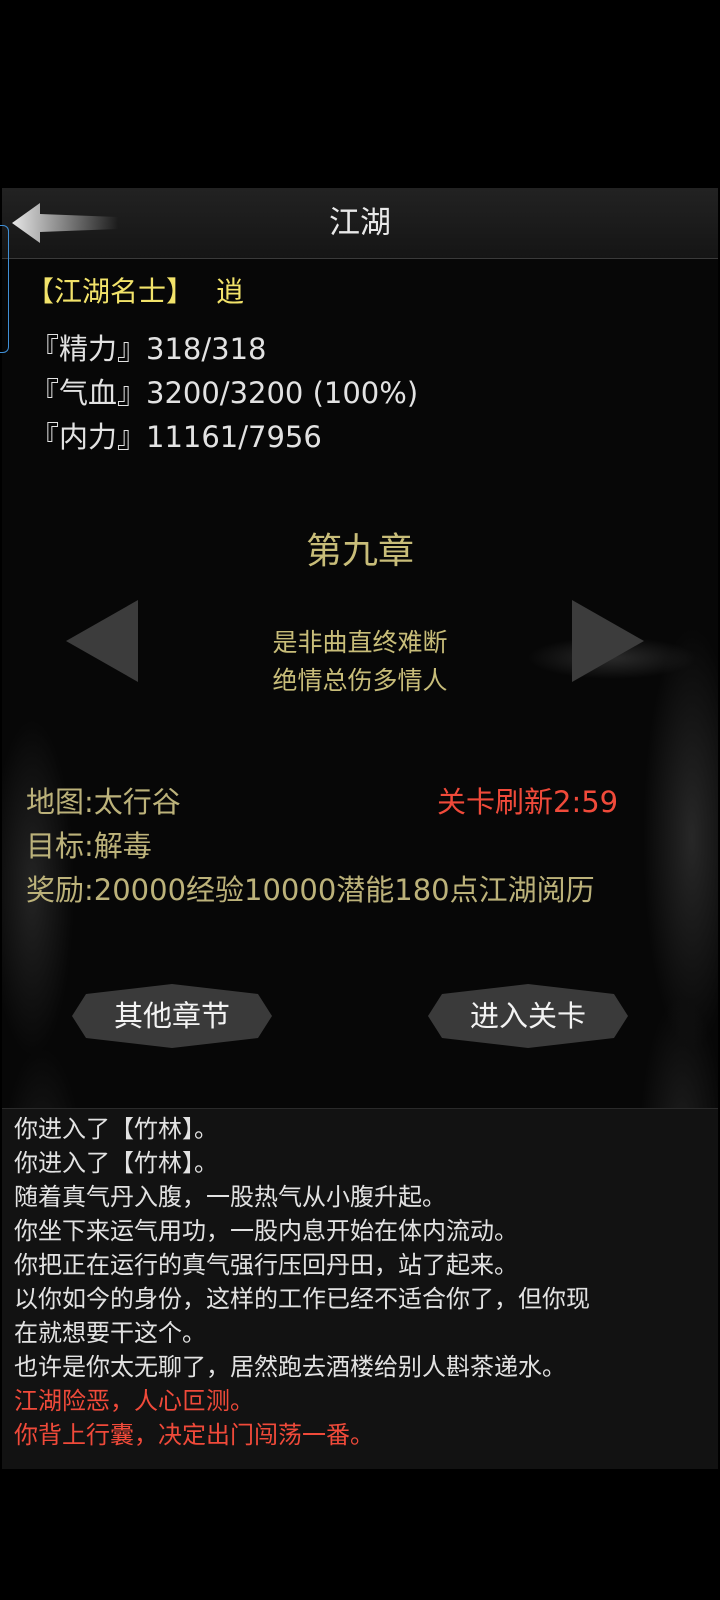 The width and height of the screenshot is (720, 1600). What do you see at coordinates (148, 349) in the screenshot?
I see `stat-energy: 『精力』318/318` at bounding box center [148, 349].